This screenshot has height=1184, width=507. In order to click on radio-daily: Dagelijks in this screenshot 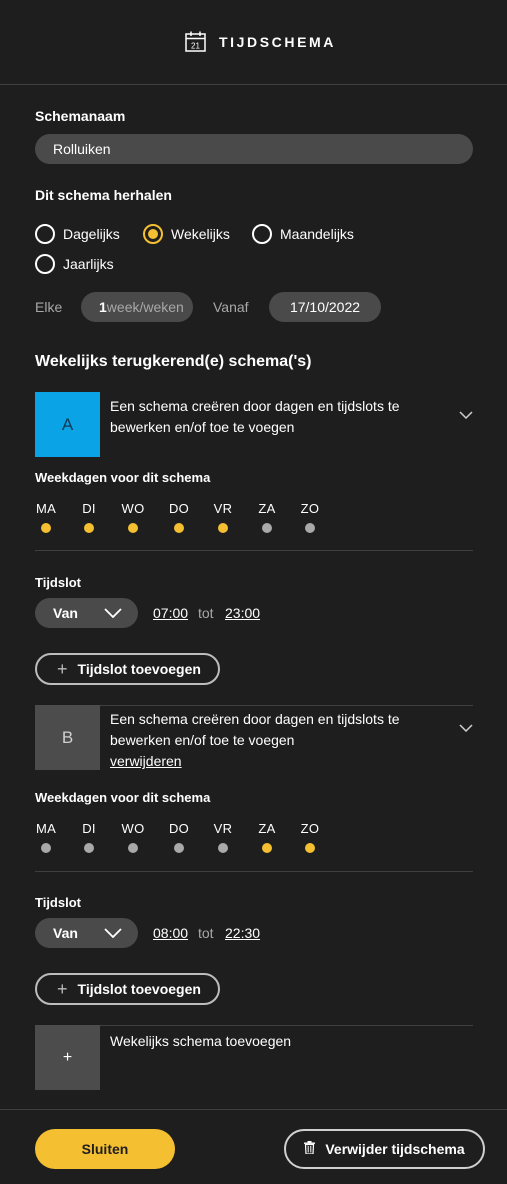, I will do `click(77, 234)`.